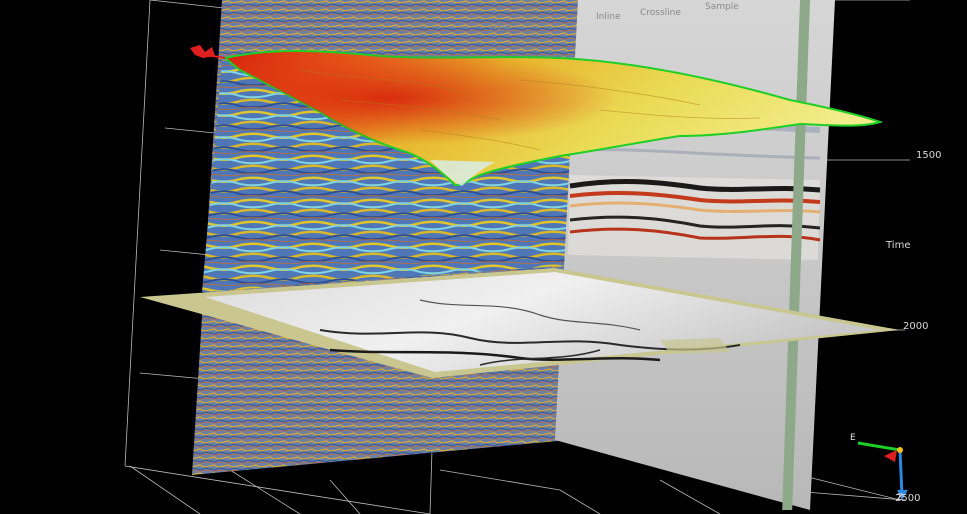 The image size is (967, 514). What do you see at coordinates (608, 17) in the screenshot?
I see `top-faint-label-inline: Inline` at bounding box center [608, 17].